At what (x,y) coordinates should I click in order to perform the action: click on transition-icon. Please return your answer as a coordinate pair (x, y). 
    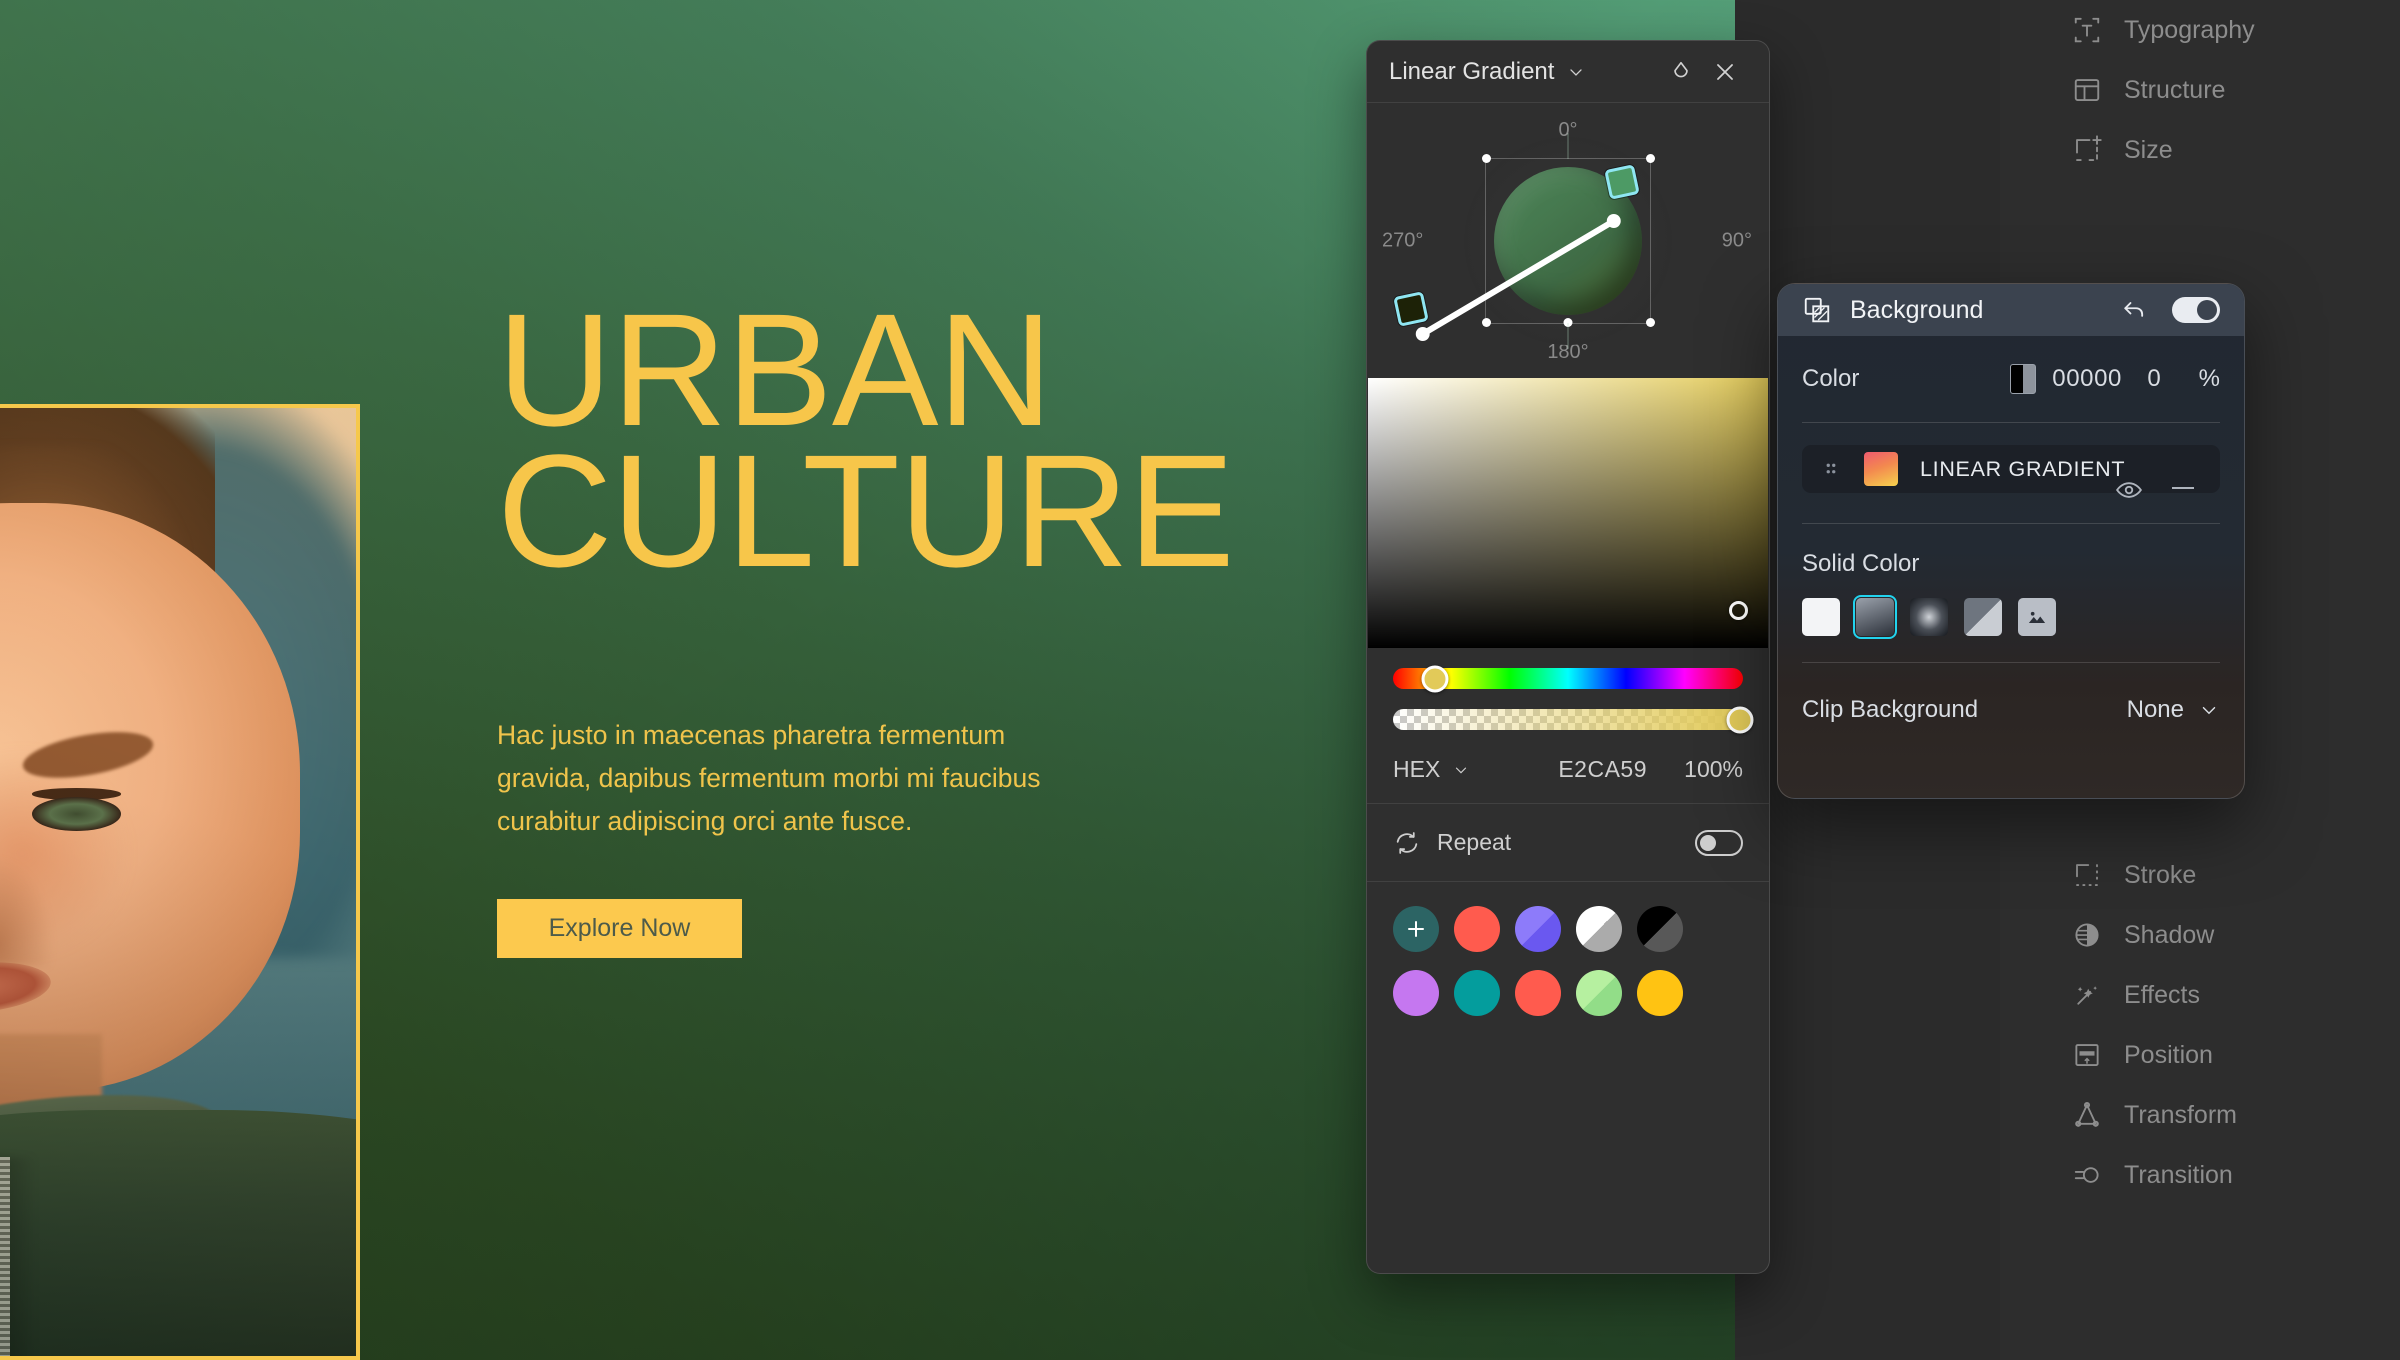
    Looking at the image, I should click on (2087, 1175).